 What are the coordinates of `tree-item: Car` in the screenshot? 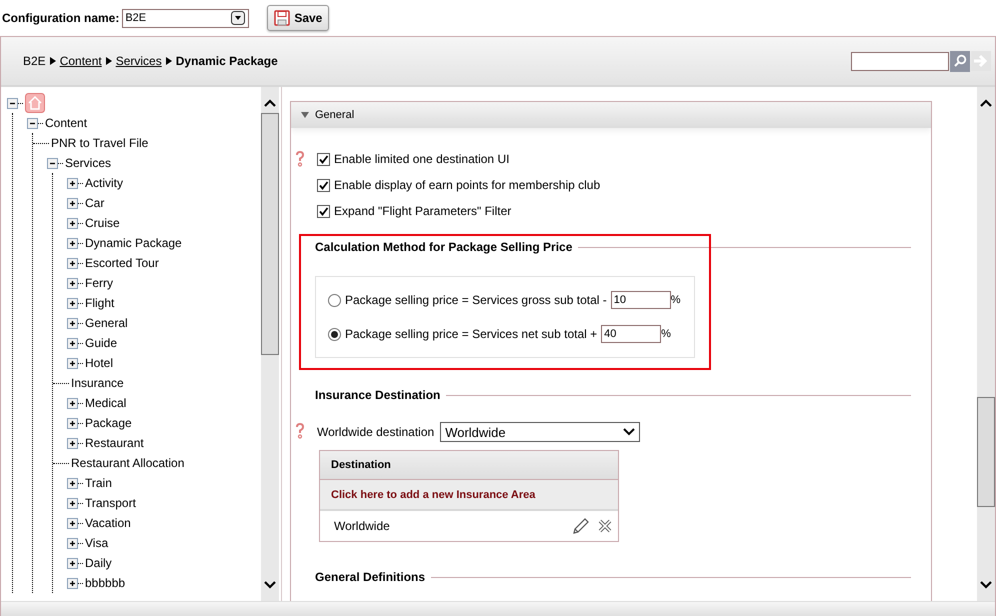 It's located at (94, 203).